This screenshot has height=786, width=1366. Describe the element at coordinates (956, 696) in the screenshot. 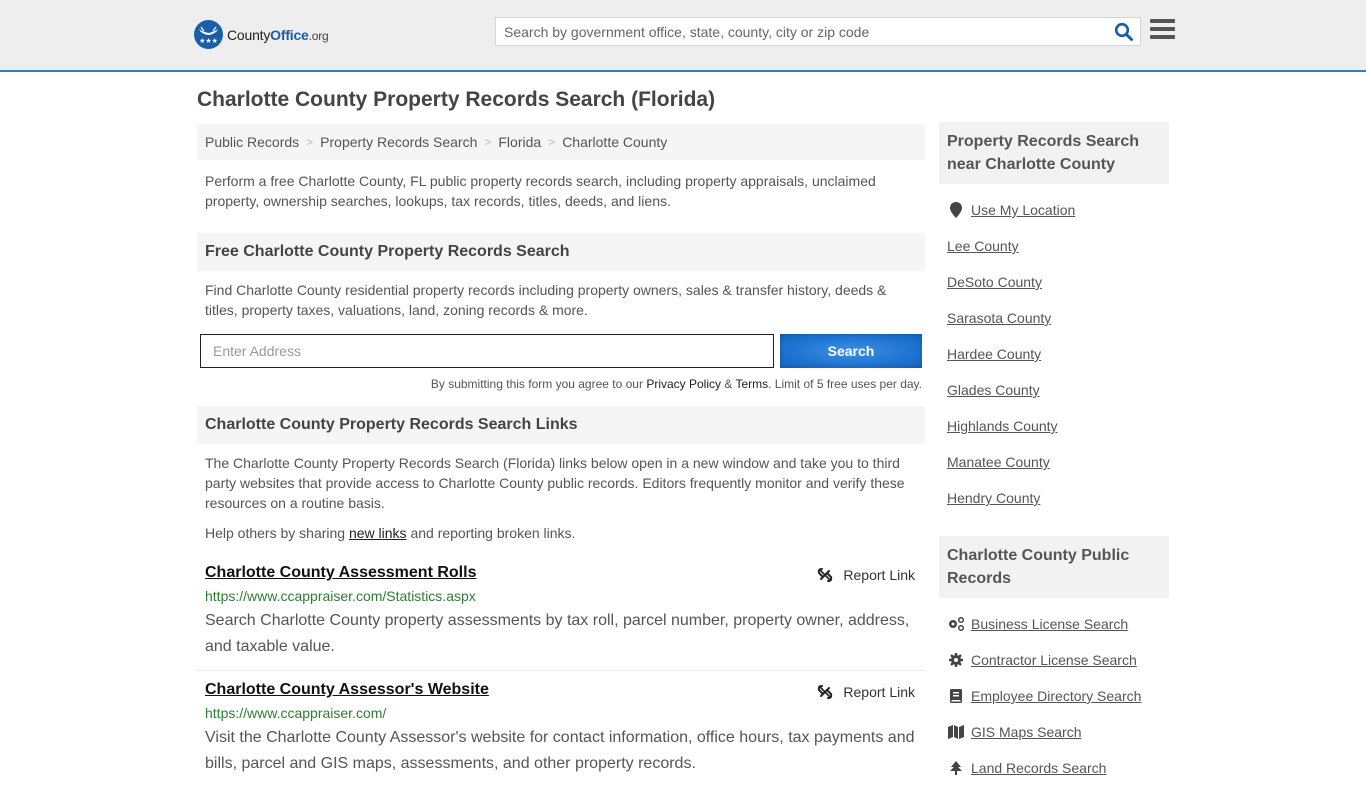

I see `book-icon` at that location.